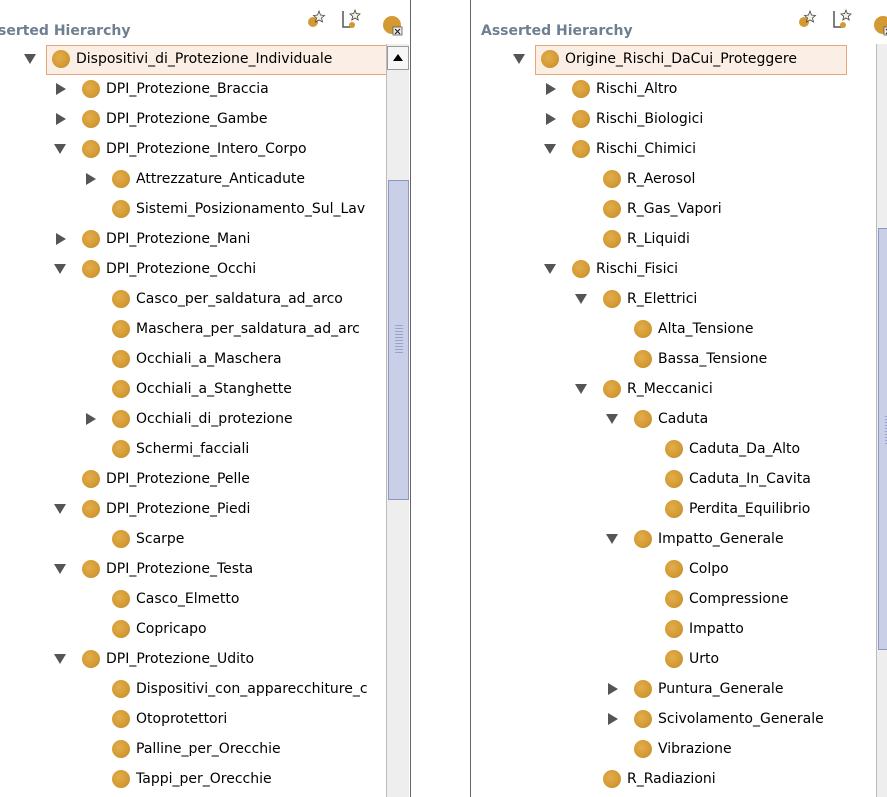  I want to click on tree-row: Casco_per_saldatura_ad_arco, so click(200, 299).